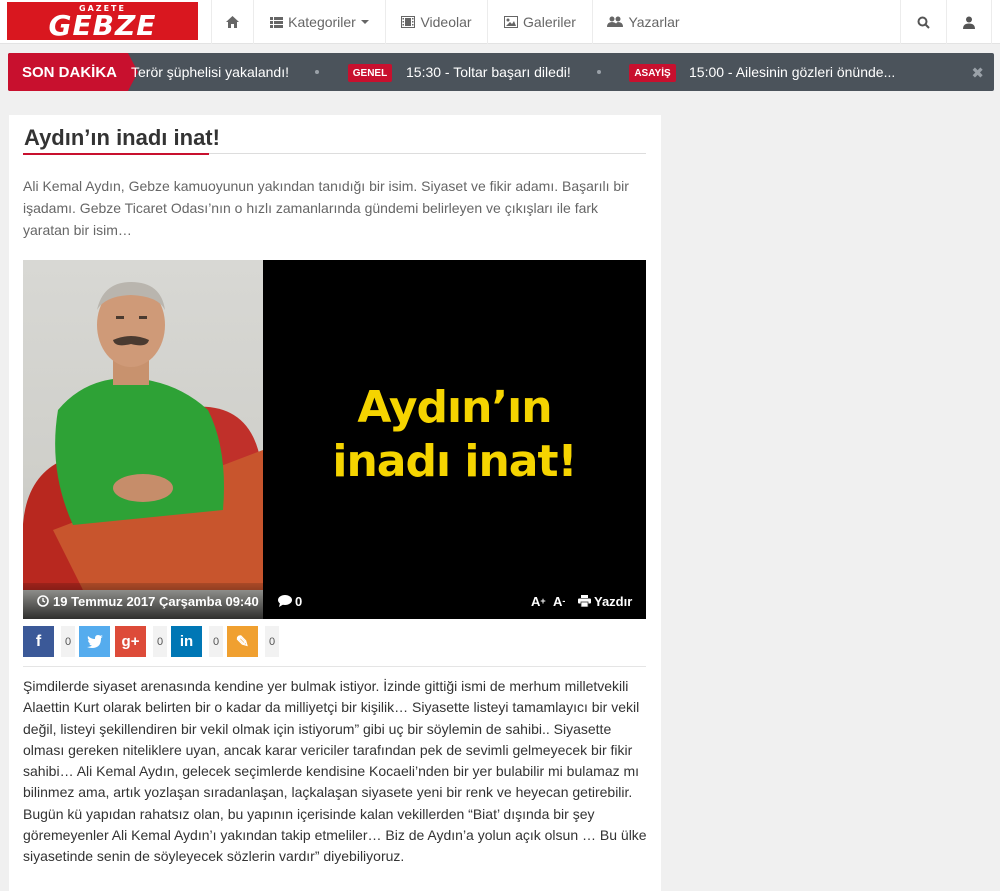  Describe the element at coordinates (322, 22) in the screenshot. I see `nav-categories-label: Kategoriler` at that location.